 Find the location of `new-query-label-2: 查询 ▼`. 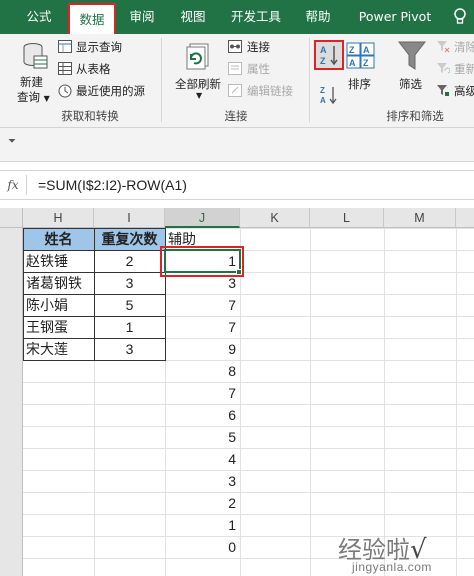

new-query-label-2: 查询 ▼ is located at coordinates (33, 97).